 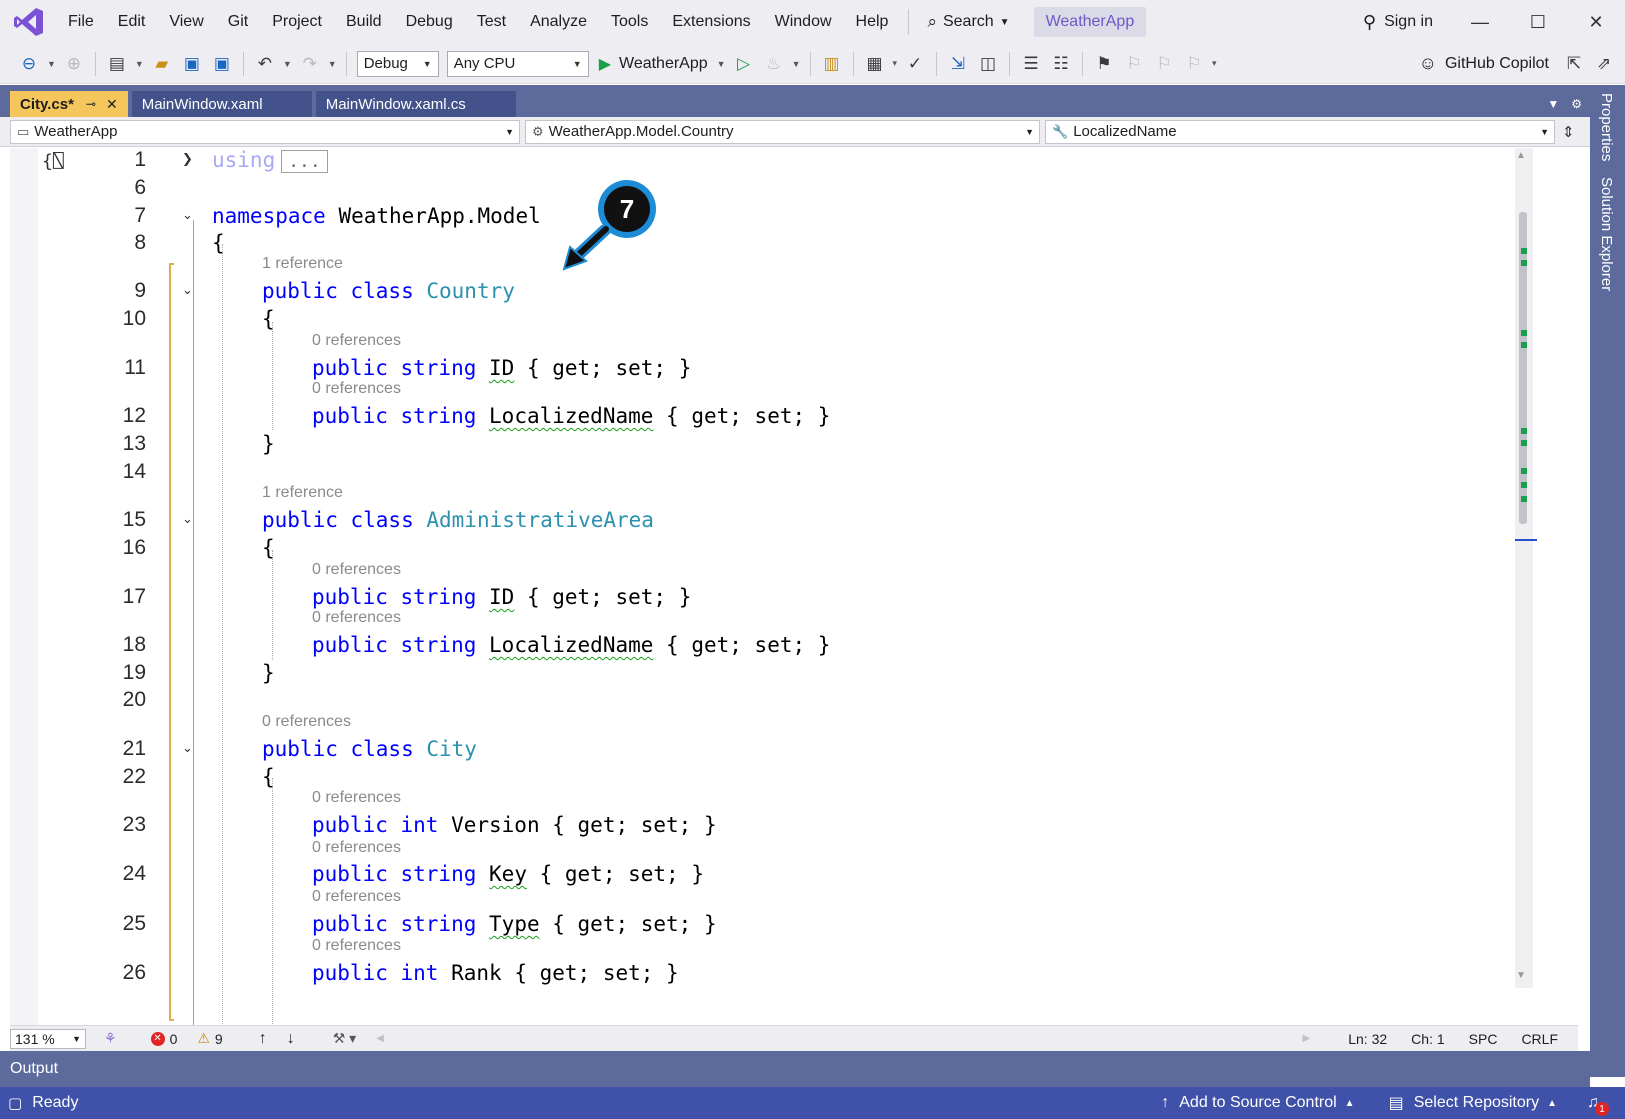 I want to click on code-line: 24 public string Key { get; set; }, so click(x=780, y=874).